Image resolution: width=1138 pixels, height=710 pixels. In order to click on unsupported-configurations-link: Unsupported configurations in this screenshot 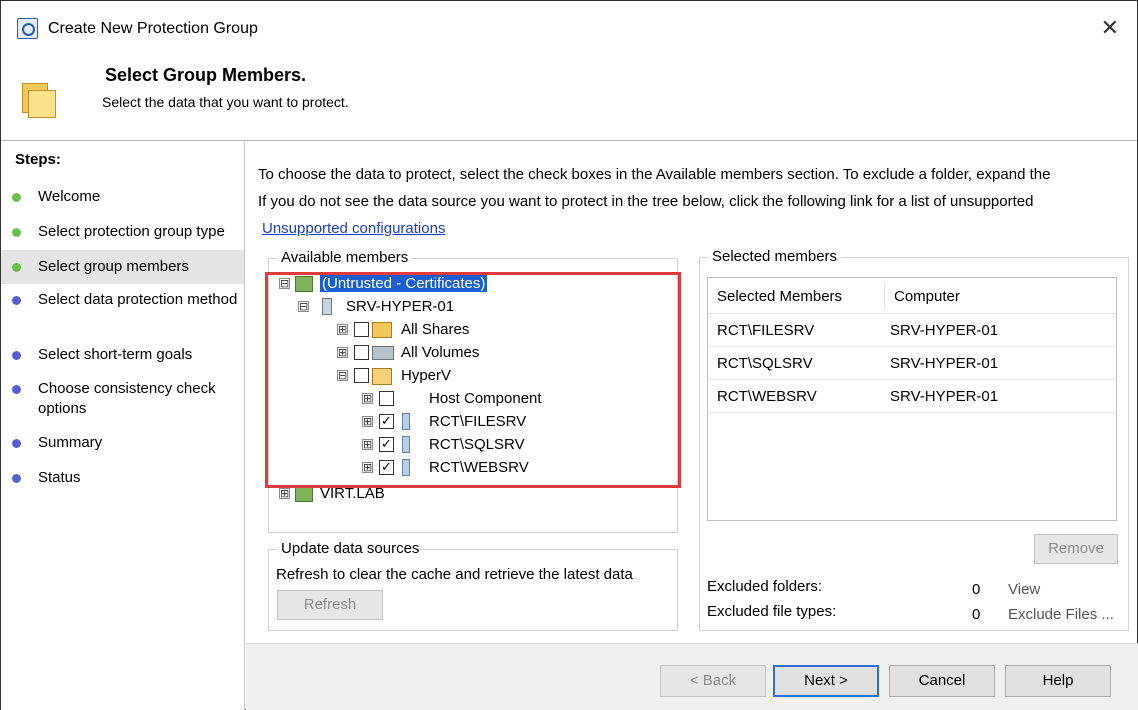, I will do `click(353, 228)`.